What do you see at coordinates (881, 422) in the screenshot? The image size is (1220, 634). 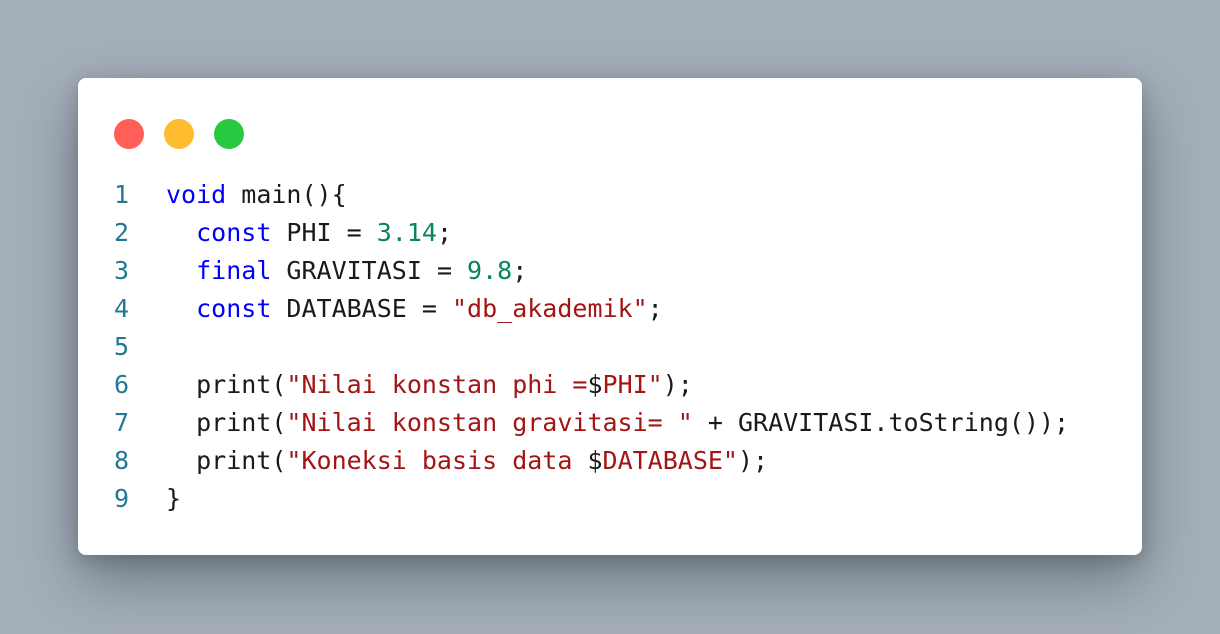 I see `code-token-default: + GRAVITASI.toString());` at bounding box center [881, 422].